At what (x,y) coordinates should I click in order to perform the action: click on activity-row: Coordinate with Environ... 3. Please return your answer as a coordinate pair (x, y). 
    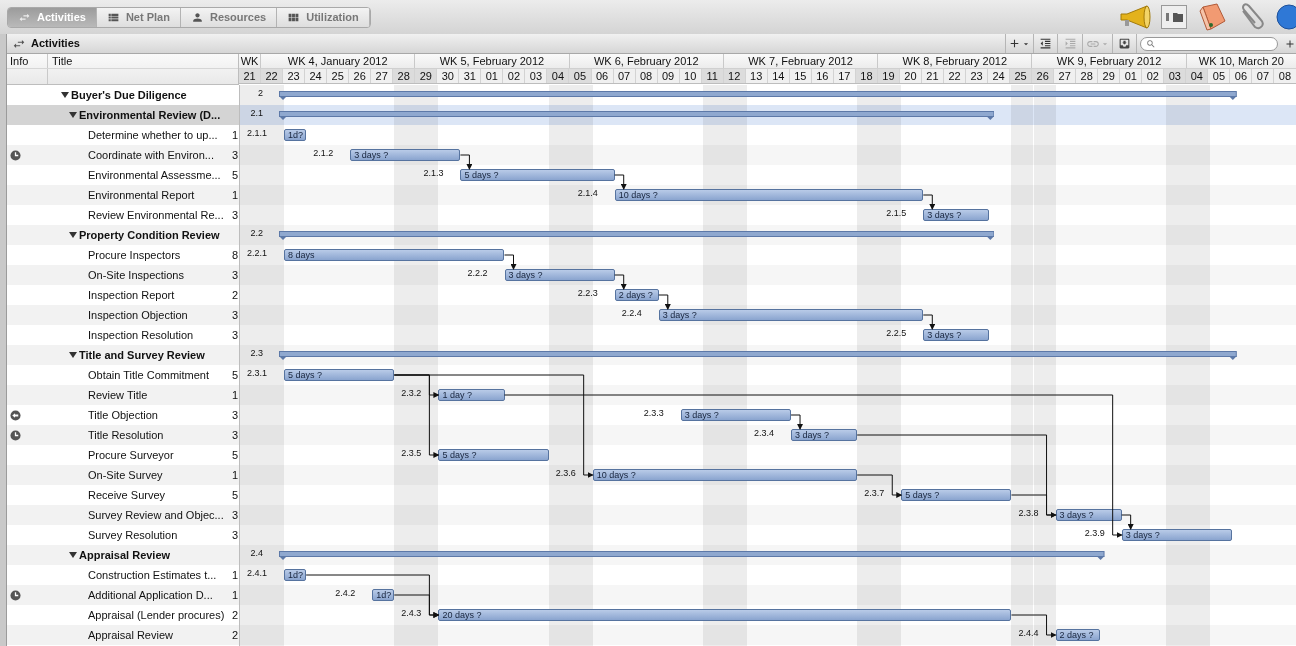
    Looking at the image, I should click on (123, 155).